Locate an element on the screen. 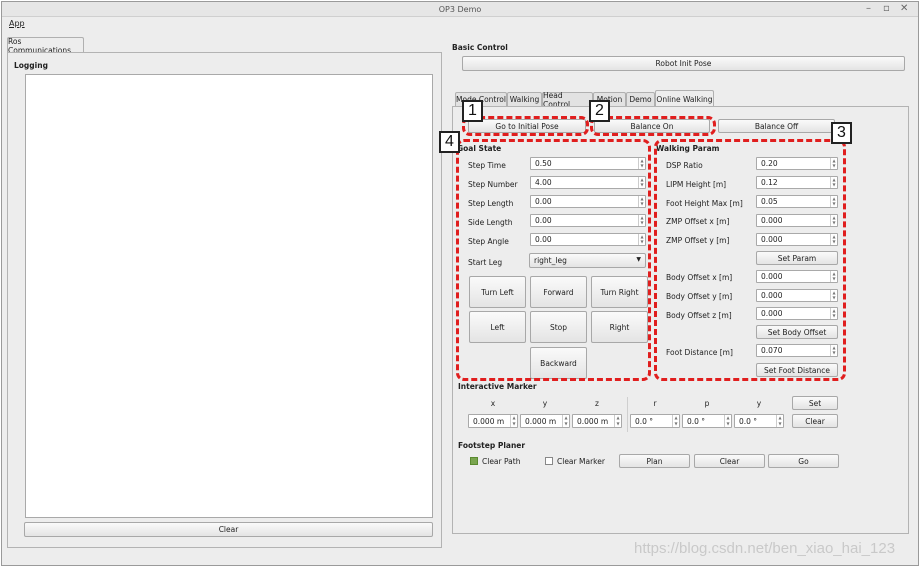 This screenshot has width=920, height=567. tab-demo: Demo is located at coordinates (640, 99).